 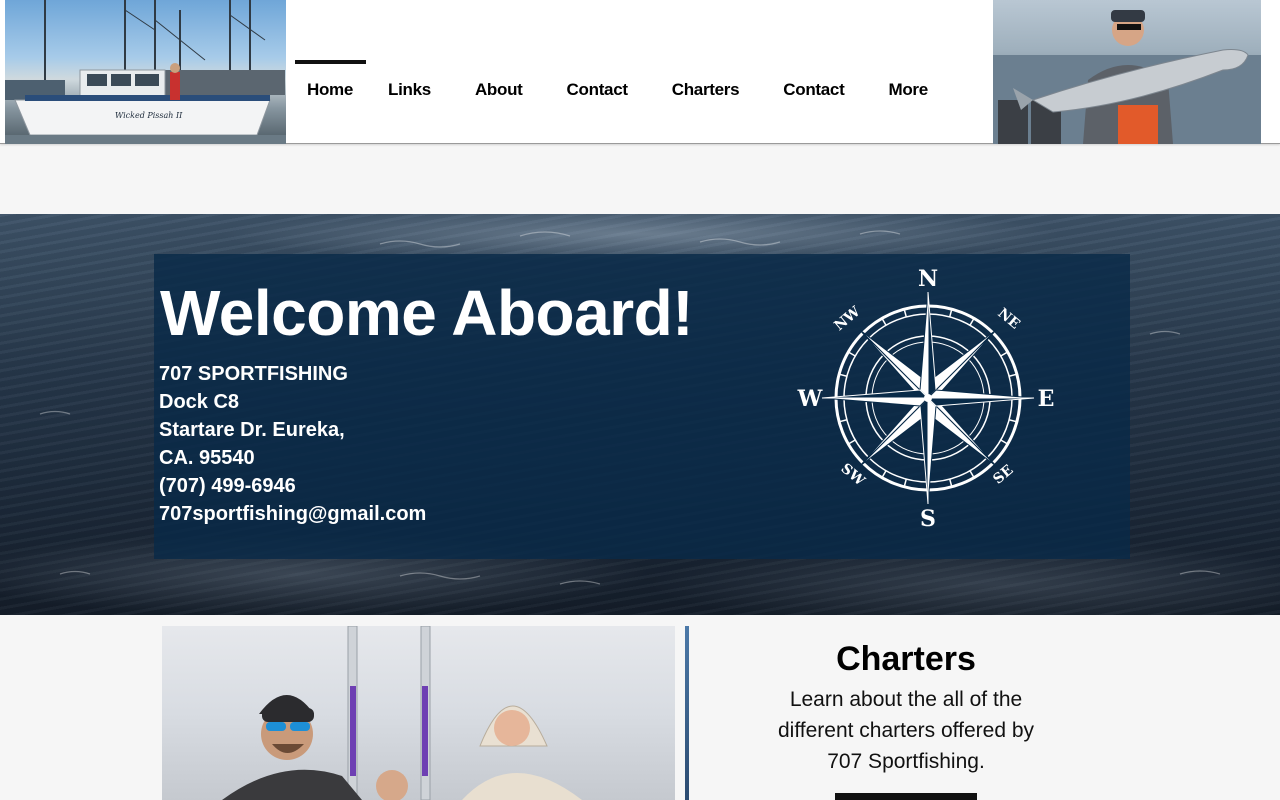 I want to click on fish-photo-illustration, so click(x=1127, y=77).